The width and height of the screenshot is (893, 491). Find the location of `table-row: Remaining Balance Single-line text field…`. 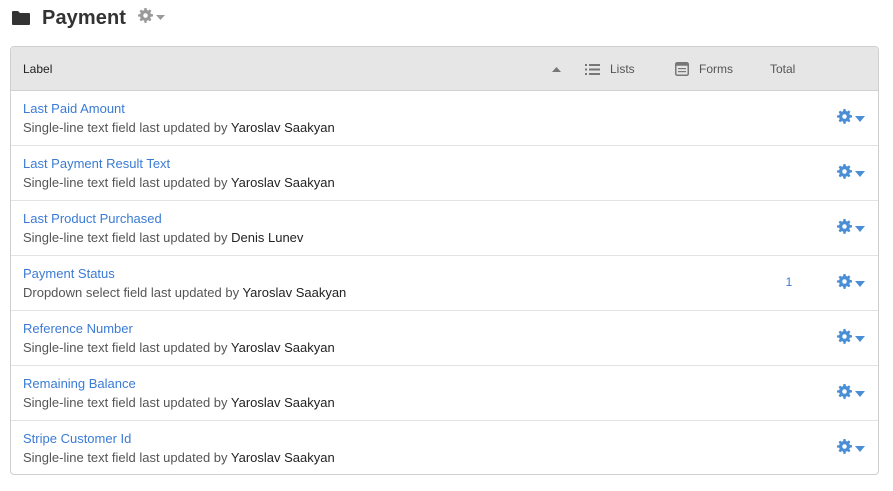

table-row: Remaining Balance Single-line text field… is located at coordinates (444, 393).